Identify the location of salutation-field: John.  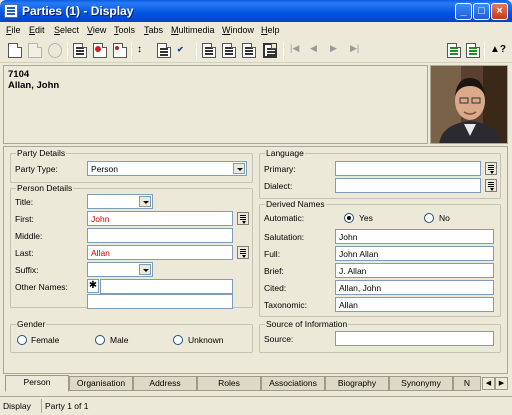
(414, 236).